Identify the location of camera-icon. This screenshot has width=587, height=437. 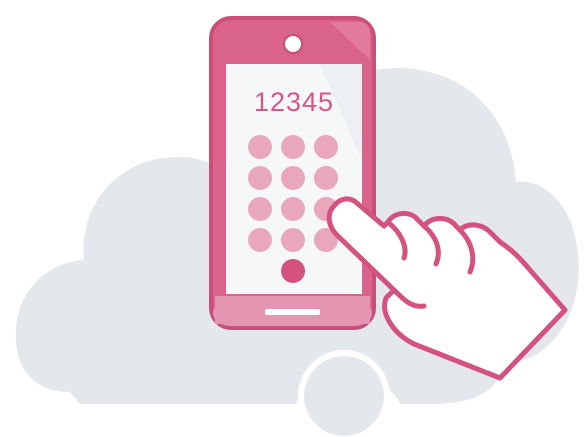
(293, 44).